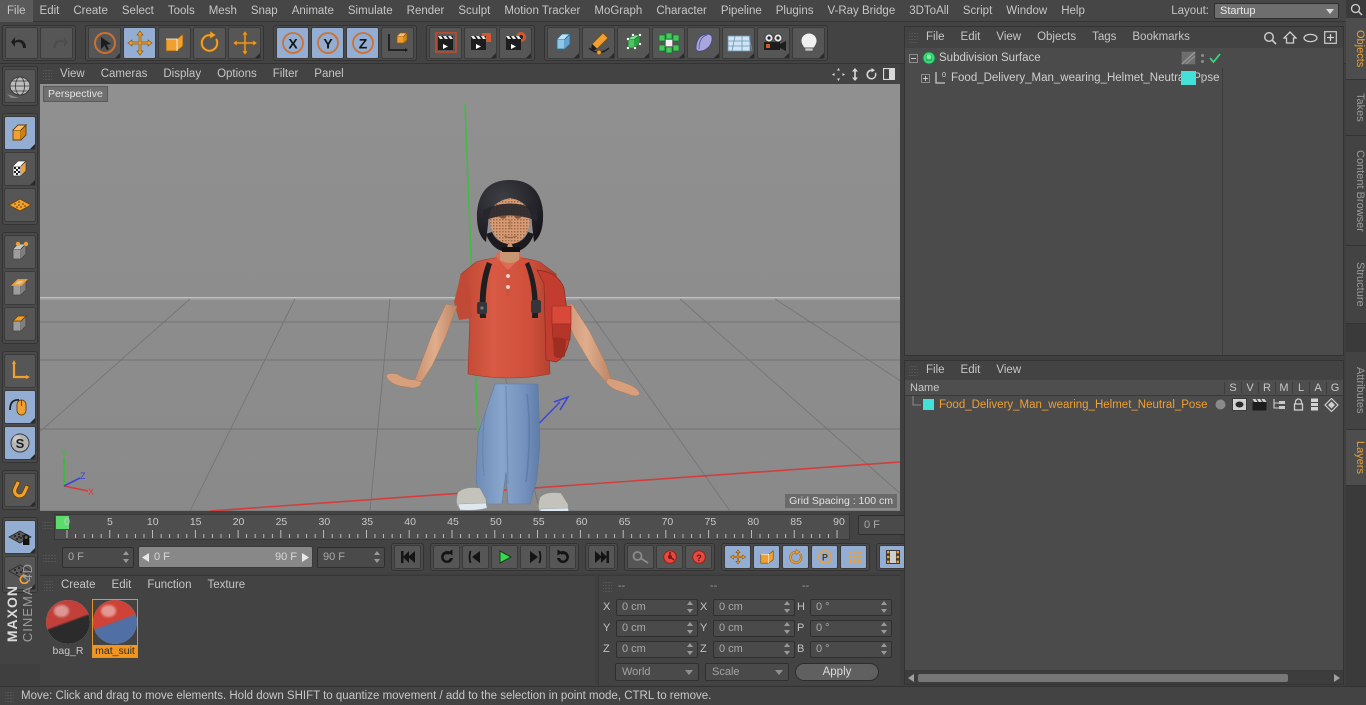  What do you see at coordinates (1161, 37) in the screenshot?
I see `object-menu-bookmarks: Bookmarks` at bounding box center [1161, 37].